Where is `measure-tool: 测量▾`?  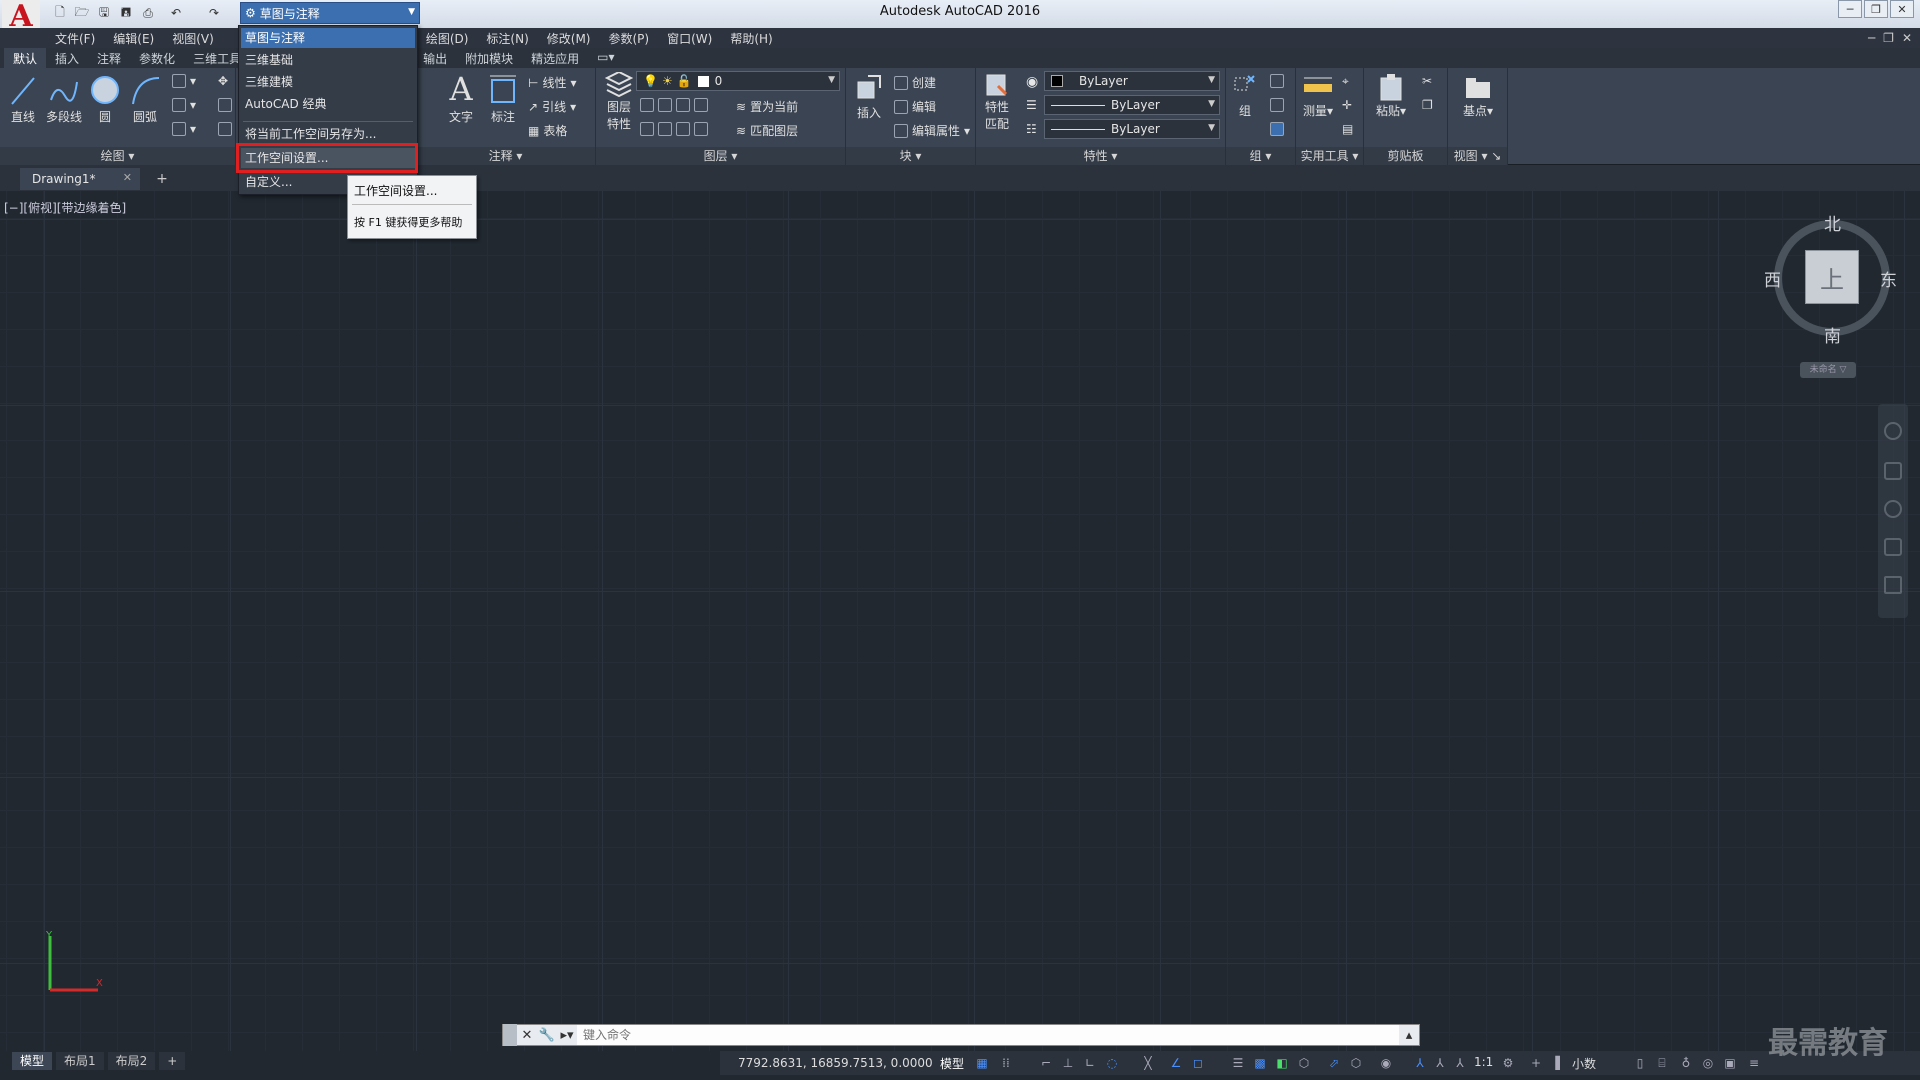
measure-tool: 测量▾ is located at coordinates (1318, 95).